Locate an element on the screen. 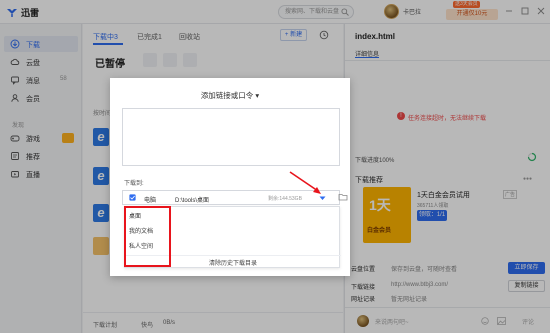 Image resolution: width=550 pixels, height=333 pixels. annotation-arrow-icon is located at coordinates (305, 182).